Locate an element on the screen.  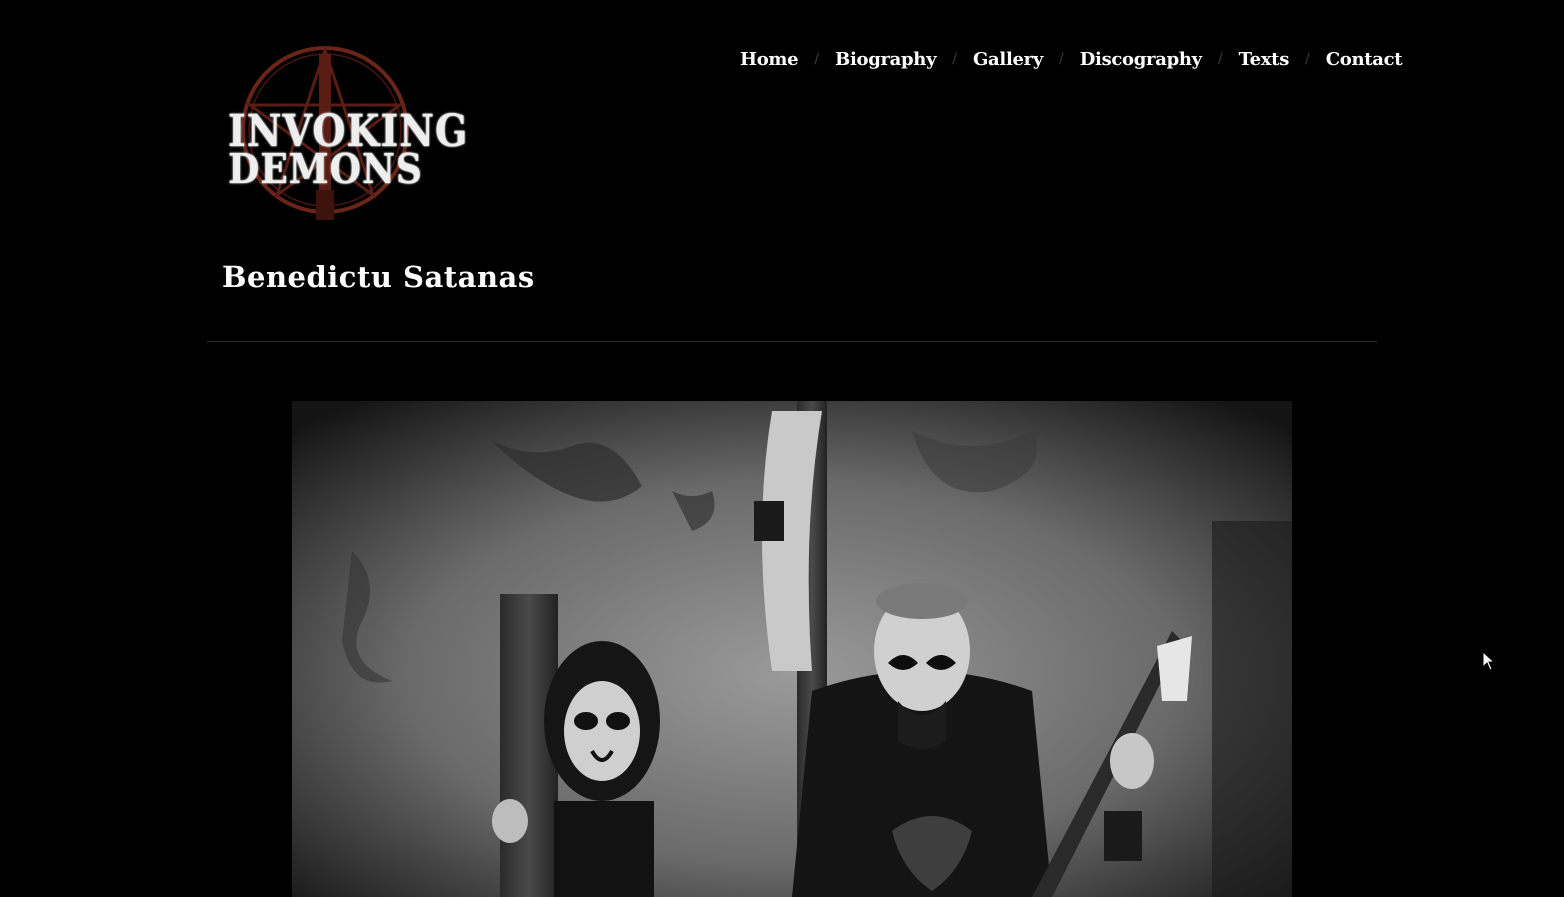
nav-contact: Contact is located at coordinates (1364, 59).